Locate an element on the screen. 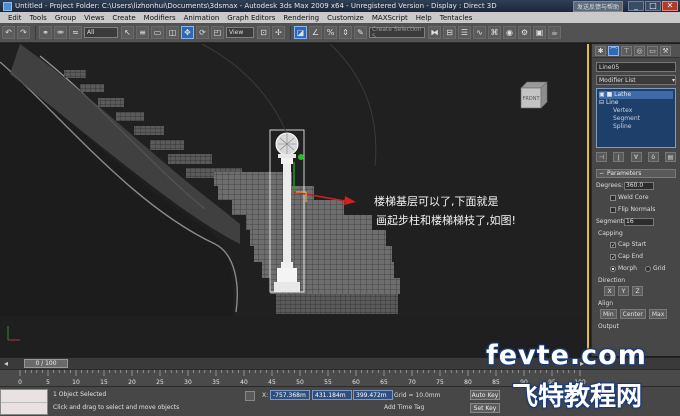 Image resolution: width=680 pixels, height=416 pixels. bind-icon: ≈ is located at coordinates (75, 32).